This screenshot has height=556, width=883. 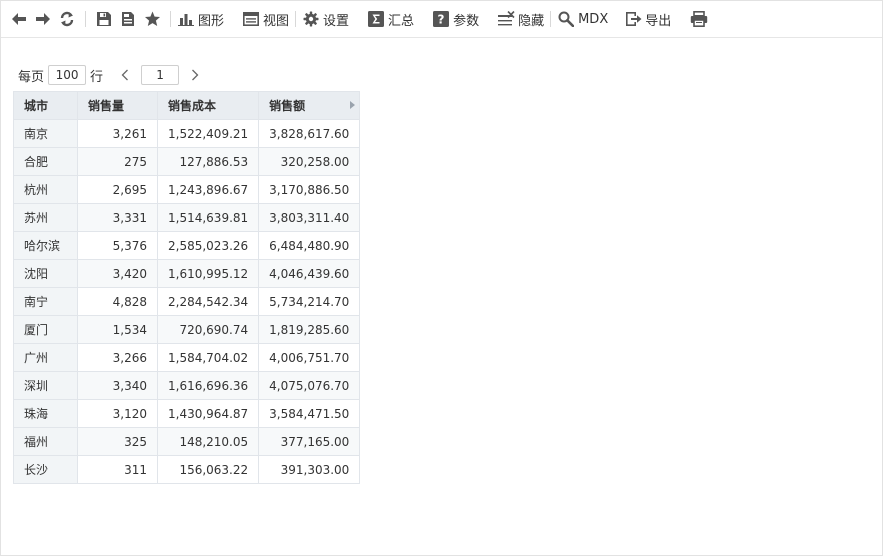 What do you see at coordinates (506, 19) in the screenshot?
I see `hide-rows-icon` at bounding box center [506, 19].